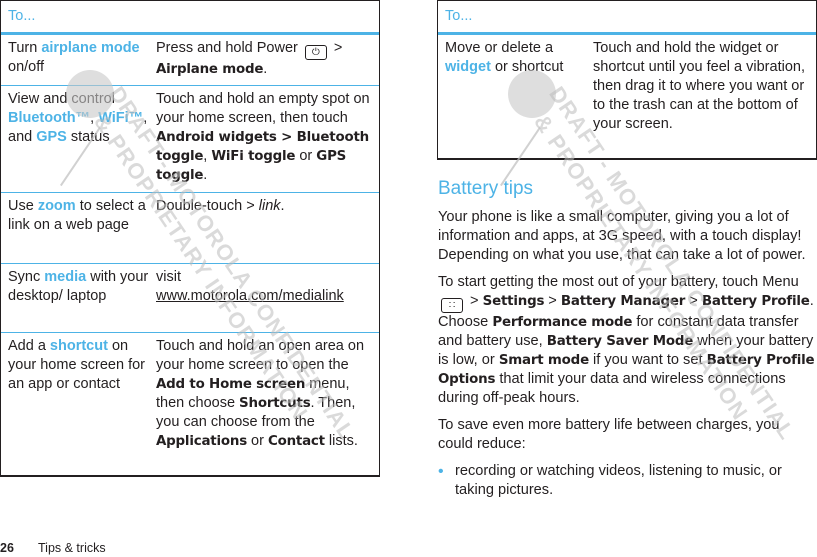 The image size is (817, 557). I want to click on bold-text: Battery Manager, so click(623, 301).